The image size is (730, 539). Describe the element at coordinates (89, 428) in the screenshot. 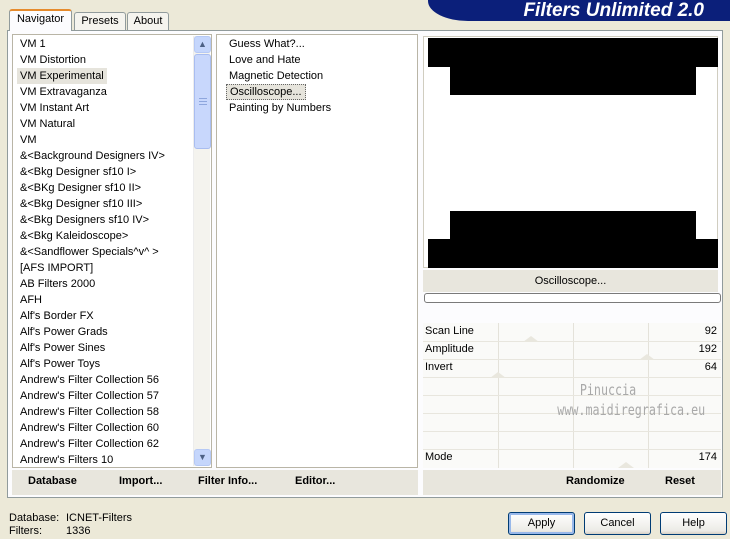

I see `category-item: Andrew's Filter Collection 60` at that location.